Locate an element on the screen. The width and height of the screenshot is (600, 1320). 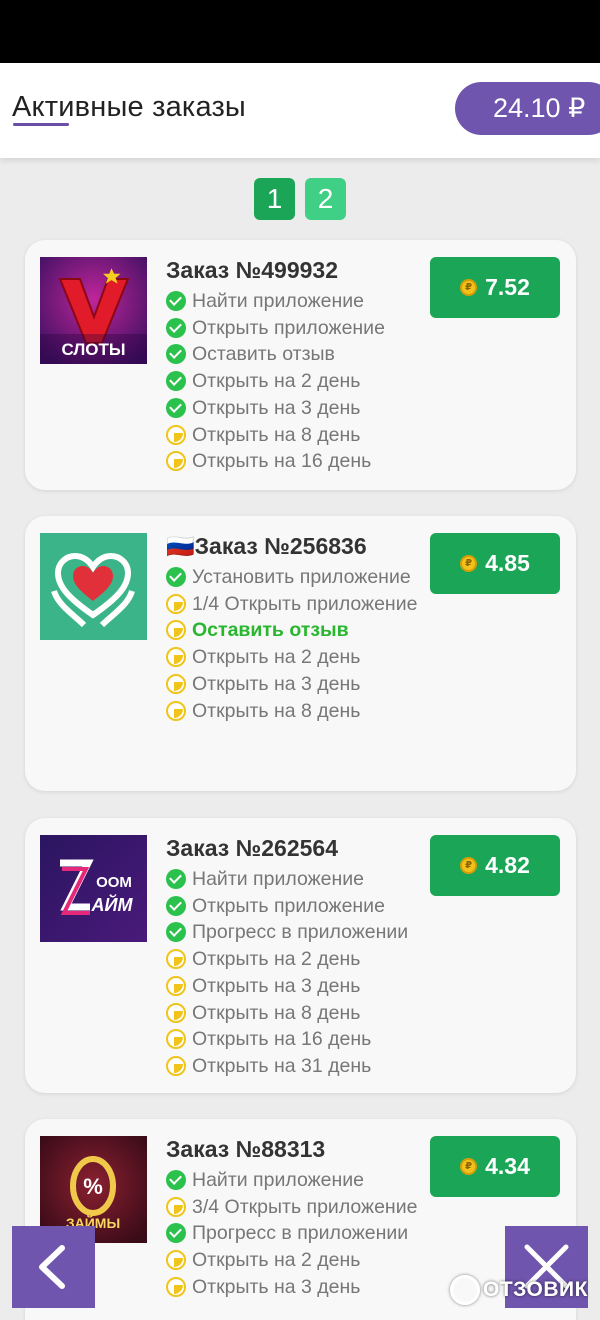
zoom-icon-text: OOM is located at coordinates (114, 882).